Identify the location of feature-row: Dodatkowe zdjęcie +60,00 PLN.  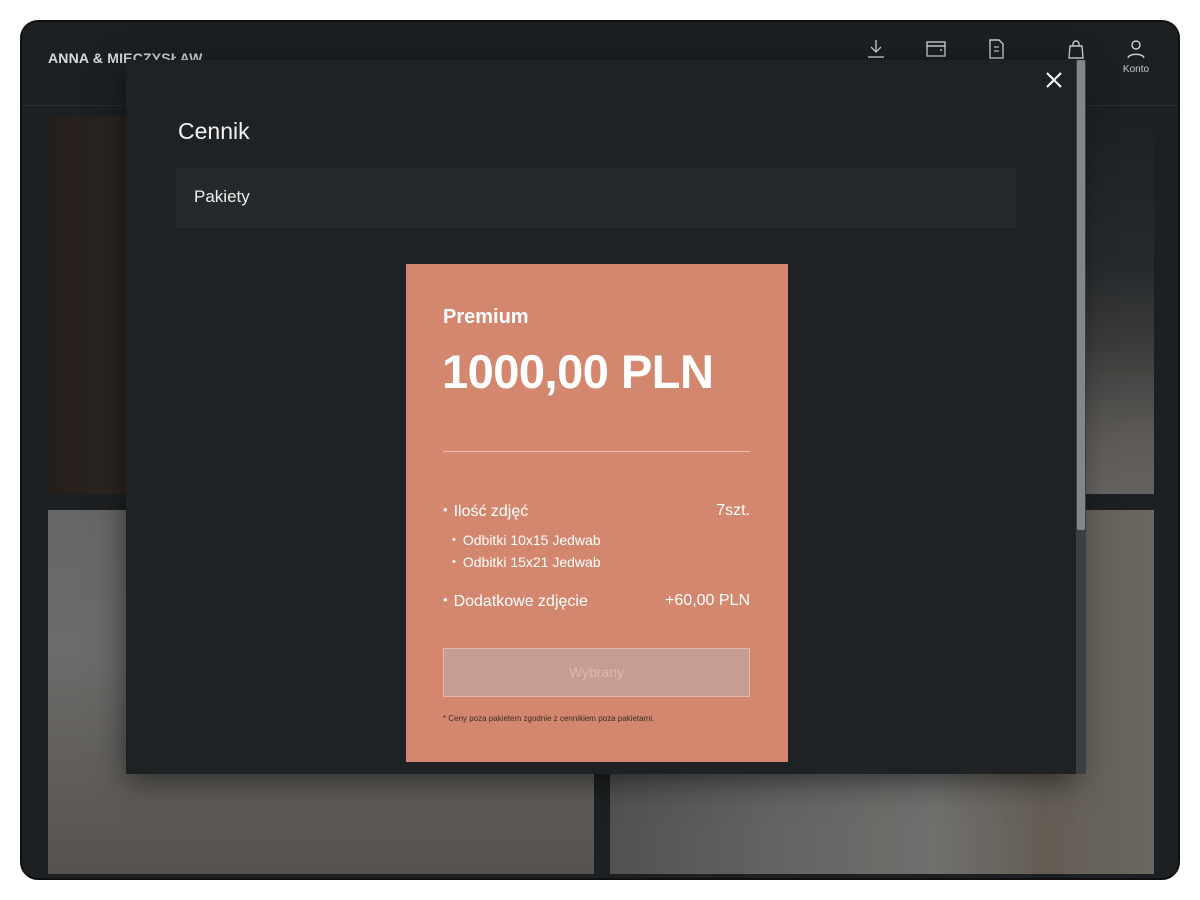
(596, 601).